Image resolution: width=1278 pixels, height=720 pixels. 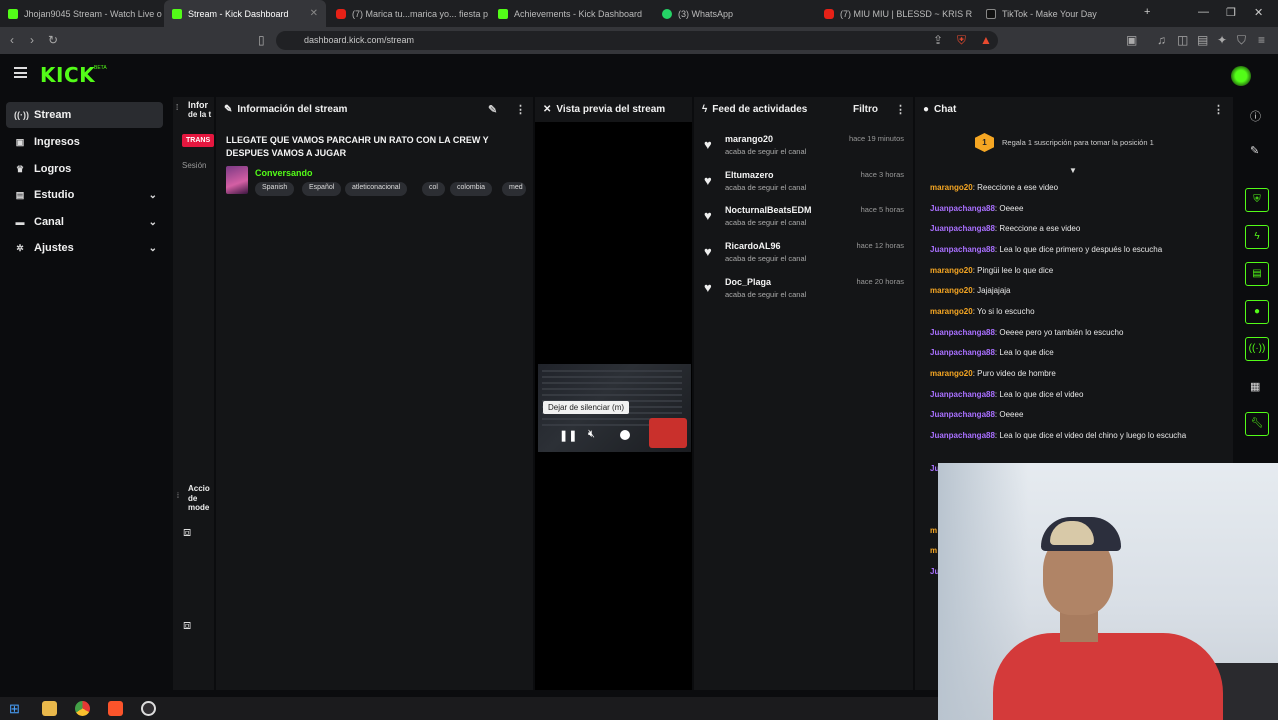 What do you see at coordinates (237, 180) in the screenshot?
I see `category-thumbnail` at bounding box center [237, 180].